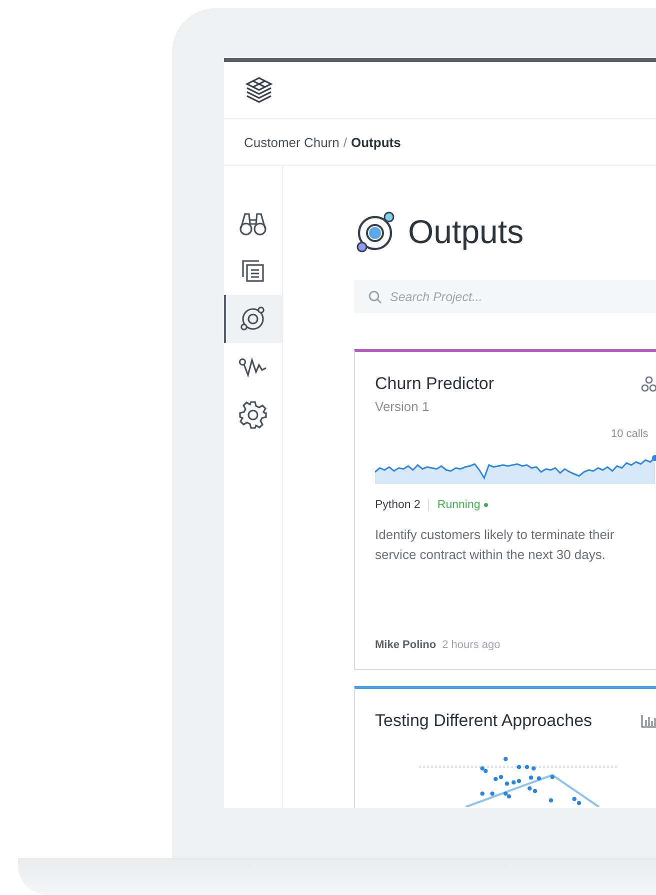 Image resolution: width=656 pixels, height=895 pixels. I want to click on pulse-icon, so click(253, 367).